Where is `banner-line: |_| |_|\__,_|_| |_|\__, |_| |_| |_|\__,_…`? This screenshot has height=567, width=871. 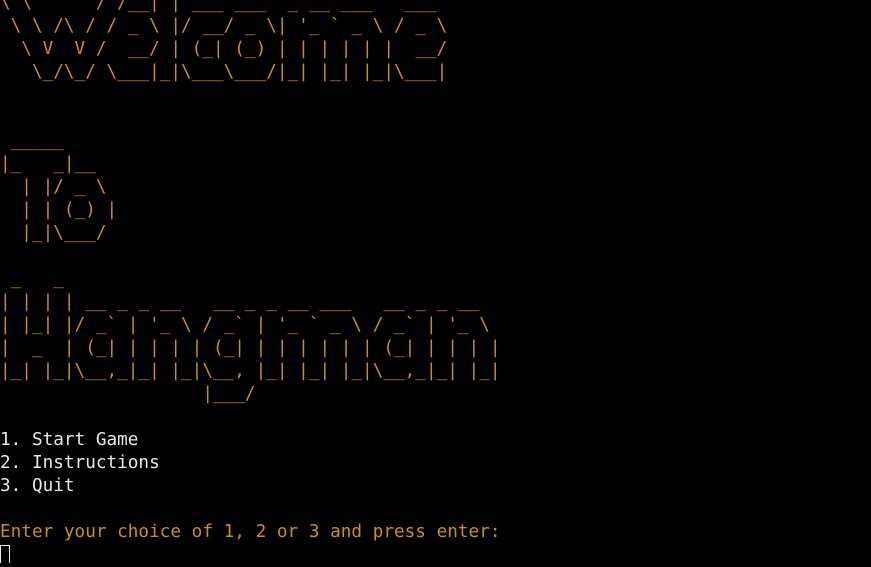 banner-line: |_| |_|\__,_|_| |_|\__, |_| |_| |_|\__,_… is located at coordinates (250, 371).